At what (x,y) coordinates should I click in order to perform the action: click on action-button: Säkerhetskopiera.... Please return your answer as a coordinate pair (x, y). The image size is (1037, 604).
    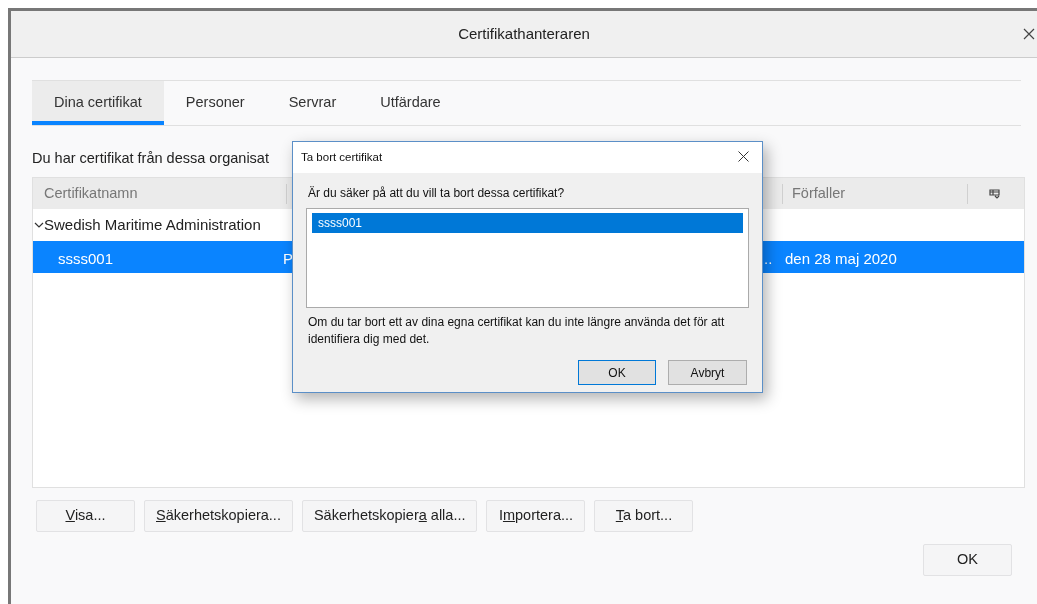
    Looking at the image, I should click on (218, 516).